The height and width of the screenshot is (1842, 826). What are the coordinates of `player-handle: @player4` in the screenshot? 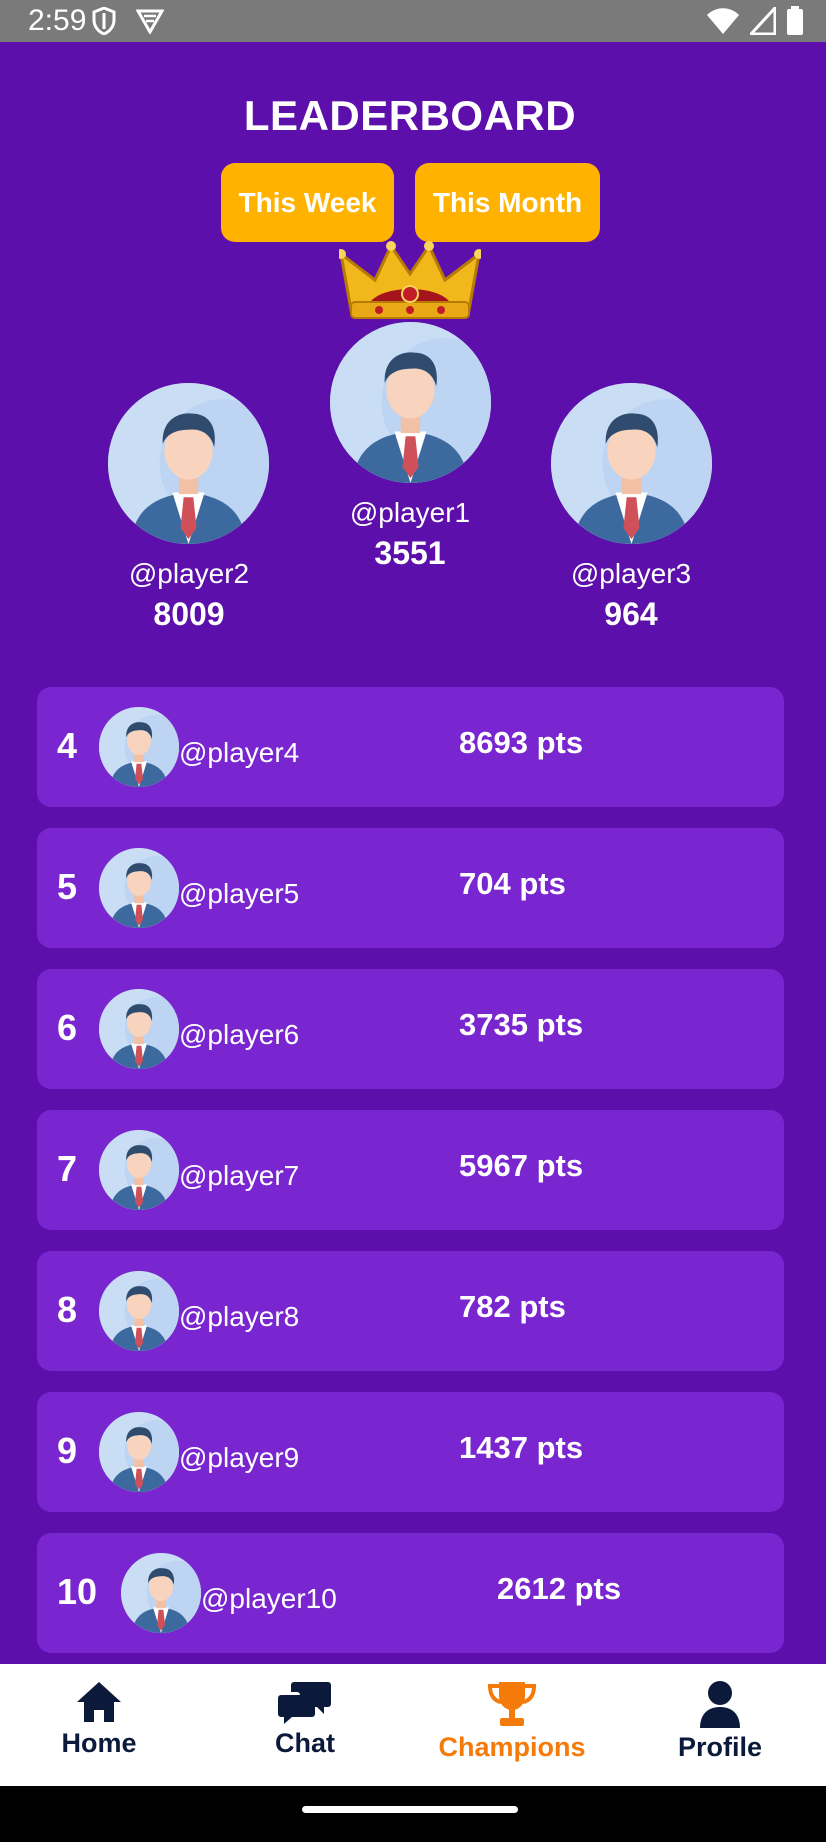 It's located at (239, 752).